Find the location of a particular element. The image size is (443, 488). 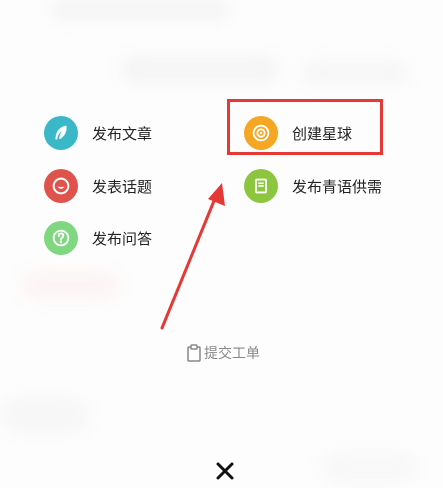

close-icon is located at coordinates (225, 471).